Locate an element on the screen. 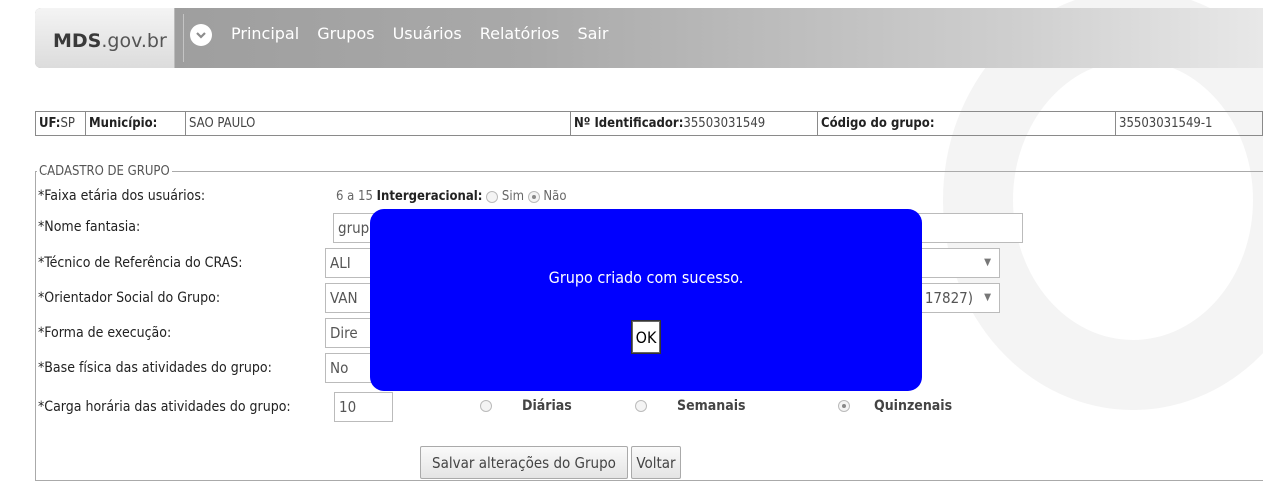 The image size is (1263, 493). carga-label: *Carga horária das atividades do grupo: is located at coordinates (164, 407).